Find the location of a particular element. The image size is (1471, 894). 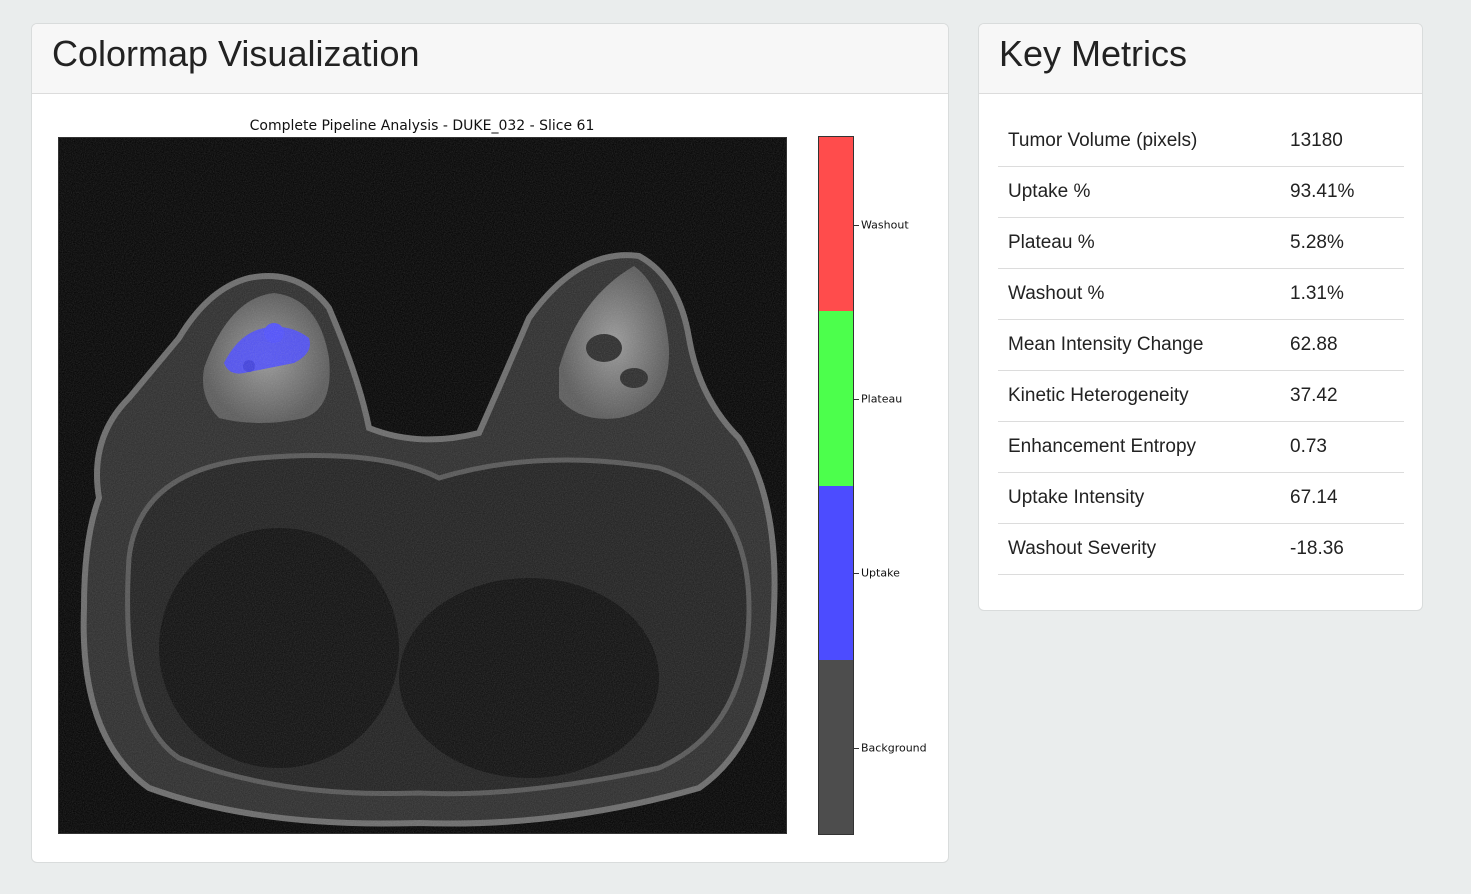

table-row: Uptake Intensity 67.14 is located at coordinates (1201, 498).